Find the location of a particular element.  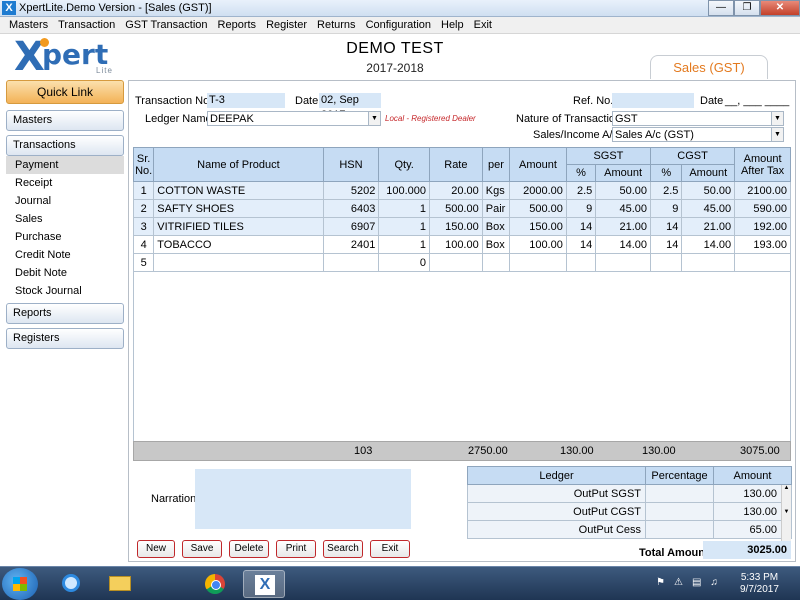

total-after-tax: 3075.00 is located at coordinates (760, 451).